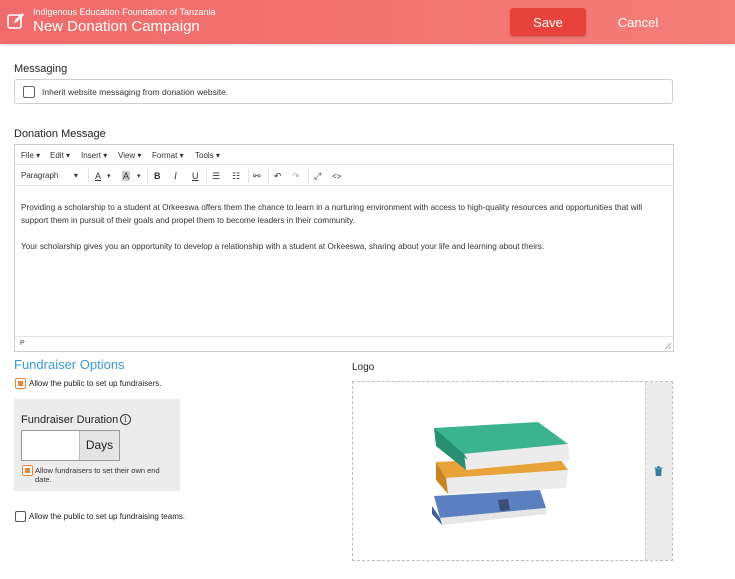 The height and width of the screenshot is (579, 735). I want to click on fundraising-teams-checkbox, so click(20, 516).